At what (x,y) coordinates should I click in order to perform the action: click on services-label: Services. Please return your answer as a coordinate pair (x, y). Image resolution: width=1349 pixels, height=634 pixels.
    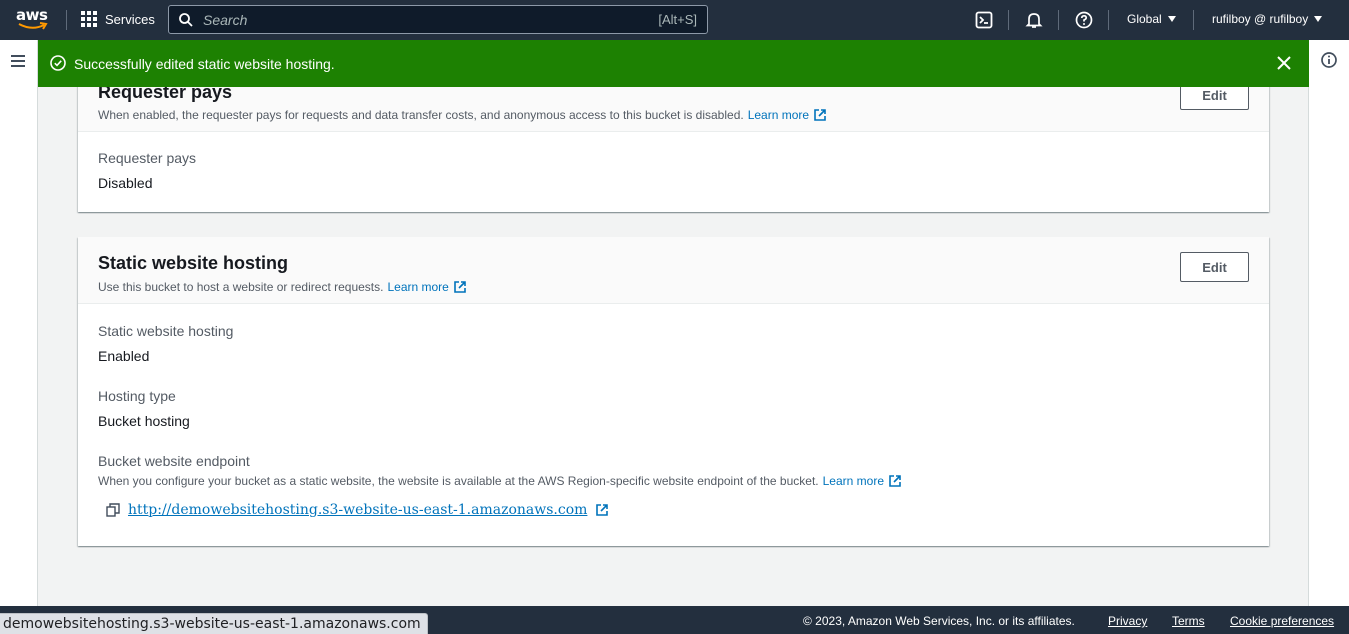
    Looking at the image, I should click on (130, 19).